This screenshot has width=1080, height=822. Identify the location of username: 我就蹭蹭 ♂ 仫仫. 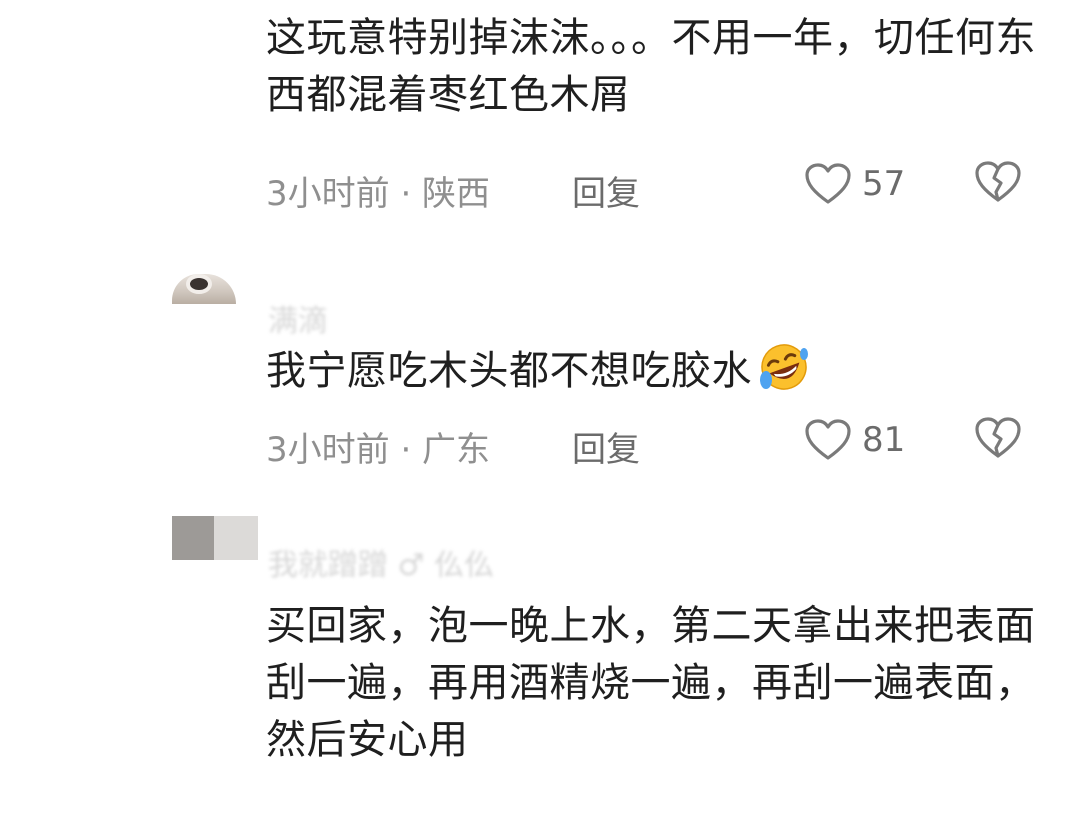
(381, 562).